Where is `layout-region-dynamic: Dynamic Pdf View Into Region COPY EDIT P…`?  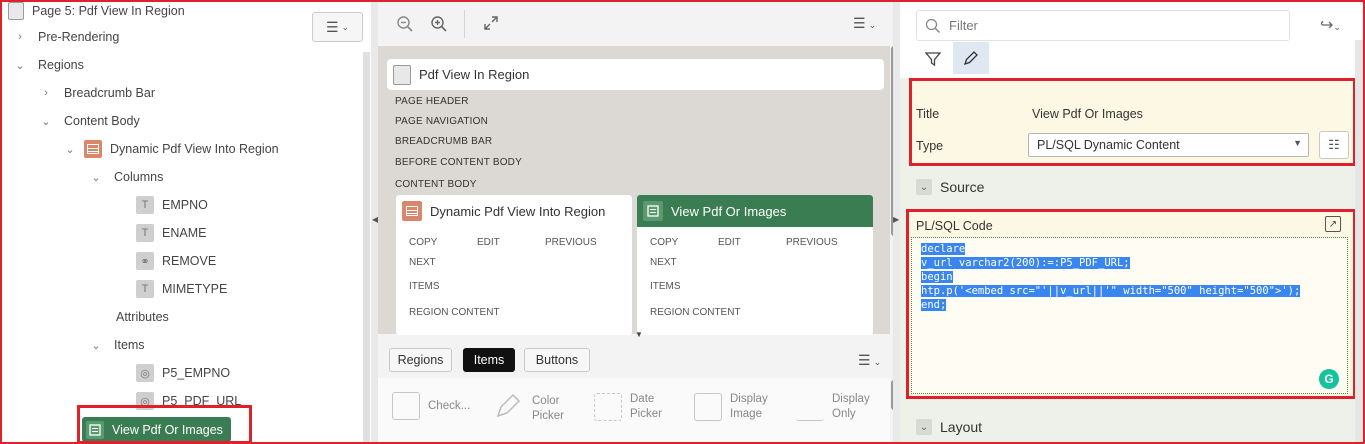
layout-region-dynamic: Dynamic Pdf View Into Region COPY EDIT P… is located at coordinates (514, 265).